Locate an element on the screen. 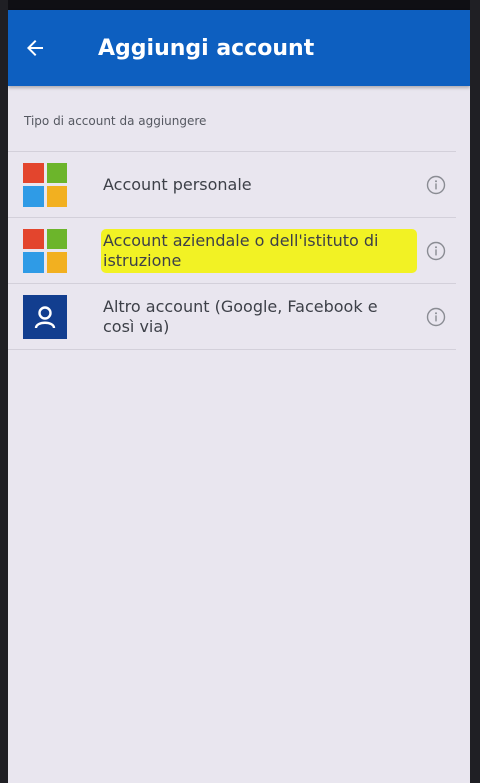 The width and height of the screenshot is (480, 783). back-button is located at coordinates (35, 48).